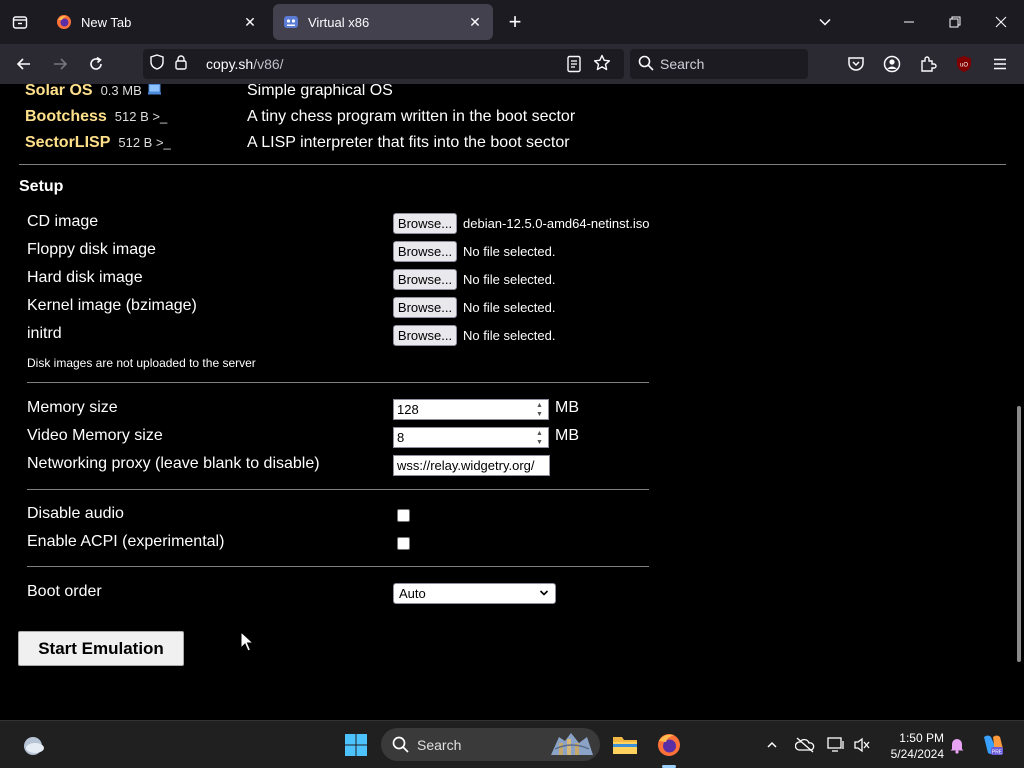  What do you see at coordinates (66, 117) in the screenshot?
I see `os-name: Bootchess` at bounding box center [66, 117].